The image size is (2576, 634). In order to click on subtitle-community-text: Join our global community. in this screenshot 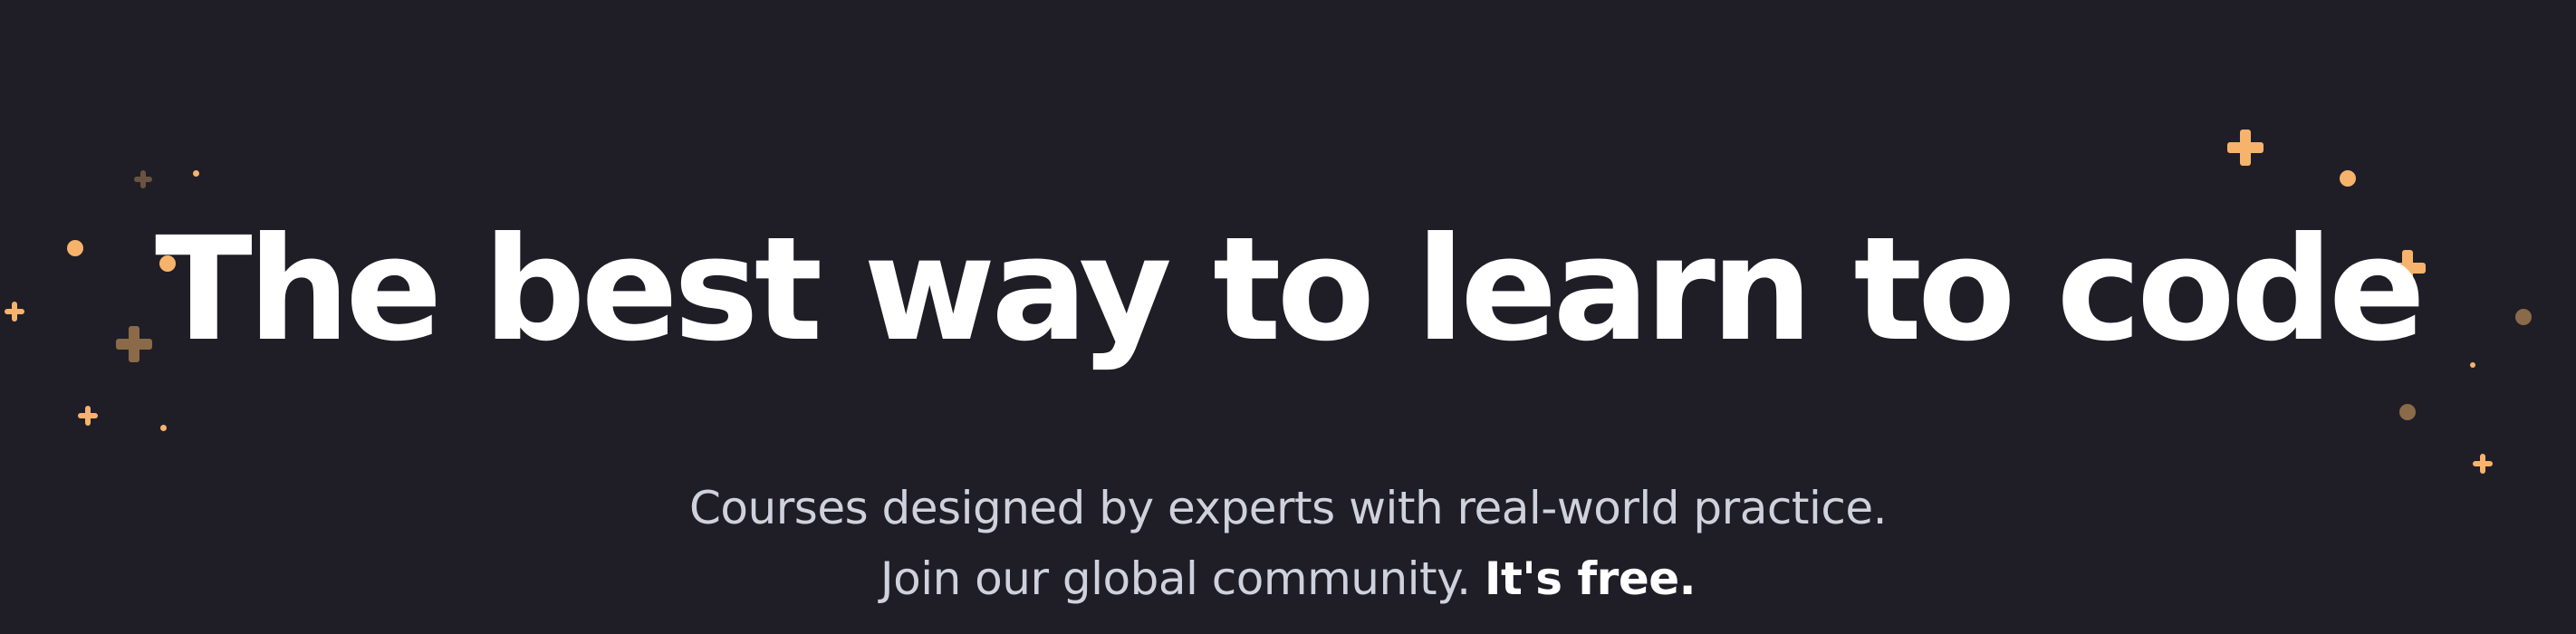, I will do `click(1175, 578)`.